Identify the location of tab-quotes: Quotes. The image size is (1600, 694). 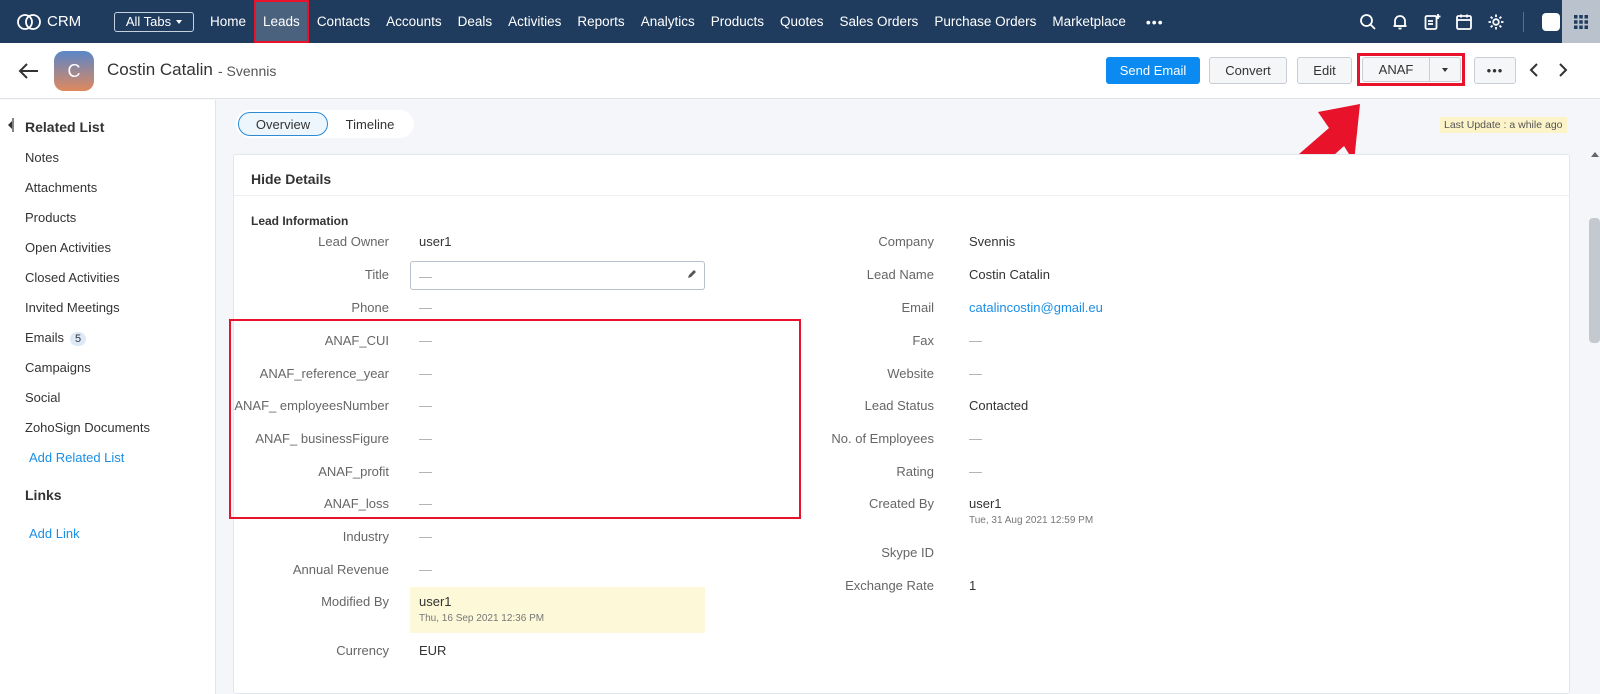
(802, 21).